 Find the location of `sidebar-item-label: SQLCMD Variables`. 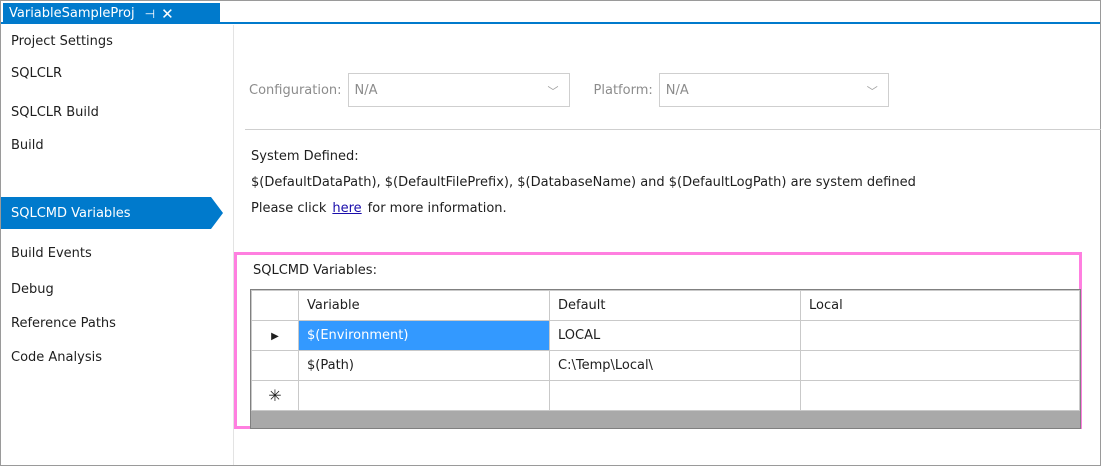

sidebar-item-label: SQLCMD Variables is located at coordinates (71, 213).